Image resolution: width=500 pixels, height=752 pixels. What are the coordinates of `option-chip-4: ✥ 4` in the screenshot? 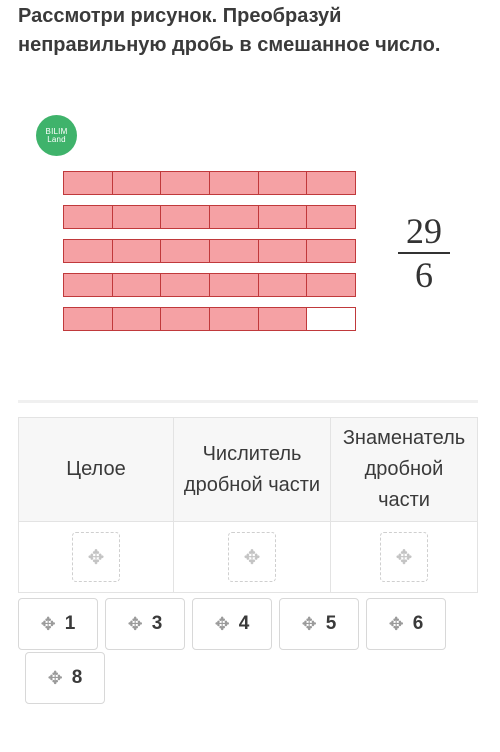 It's located at (232, 624).